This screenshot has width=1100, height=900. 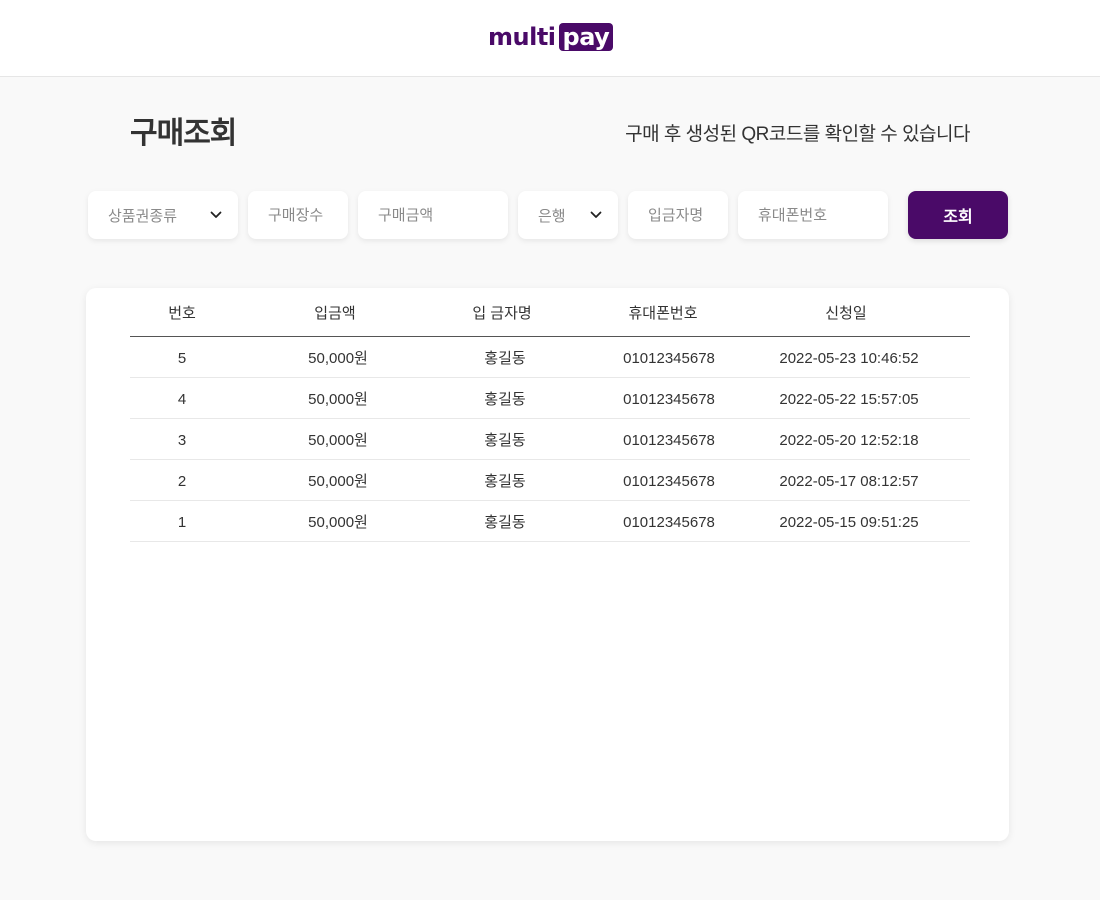 I want to click on row-number: 5, so click(x=182, y=358).